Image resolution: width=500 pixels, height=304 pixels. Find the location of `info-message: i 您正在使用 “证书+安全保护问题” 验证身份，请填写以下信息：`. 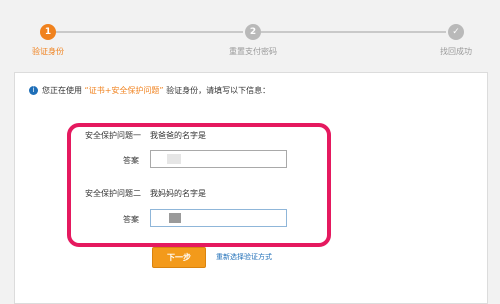

info-message: i 您正在使用 “证书+安全保护问题” 验证身份，请填写以下信息： is located at coordinates (149, 90).